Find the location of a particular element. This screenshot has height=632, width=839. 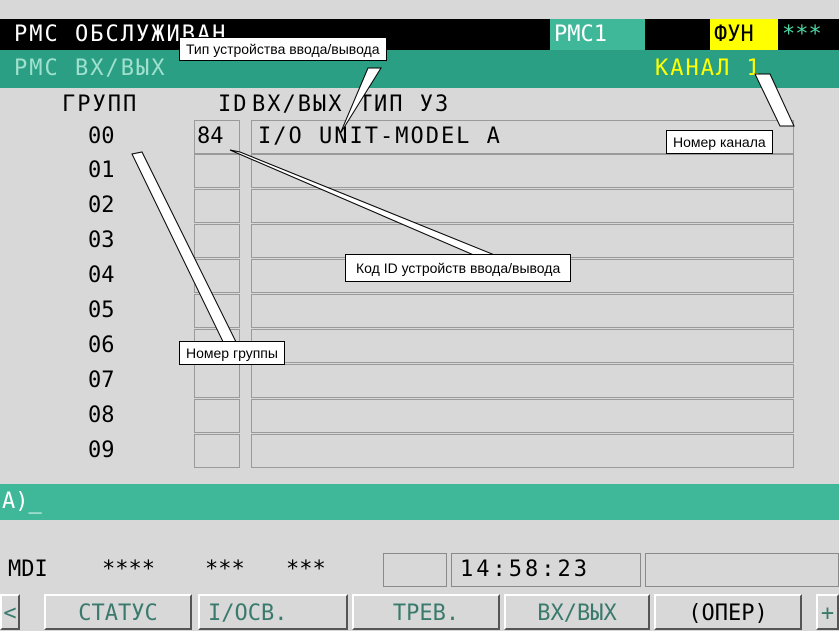

callout-device-id: Код ID устройств ввода/вывода is located at coordinates (458, 268).